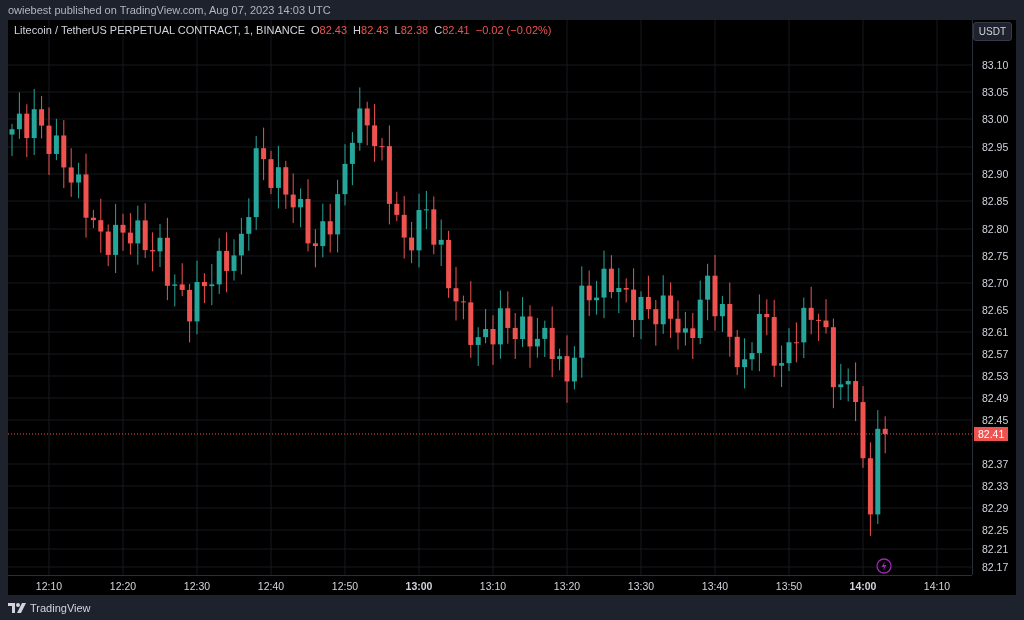  Describe the element at coordinates (159, 30) in the screenshot. I see `symbol-title: Litecoin / TetherUS PERPETUAL CONTRACT, 1, BINANCE` at that location.